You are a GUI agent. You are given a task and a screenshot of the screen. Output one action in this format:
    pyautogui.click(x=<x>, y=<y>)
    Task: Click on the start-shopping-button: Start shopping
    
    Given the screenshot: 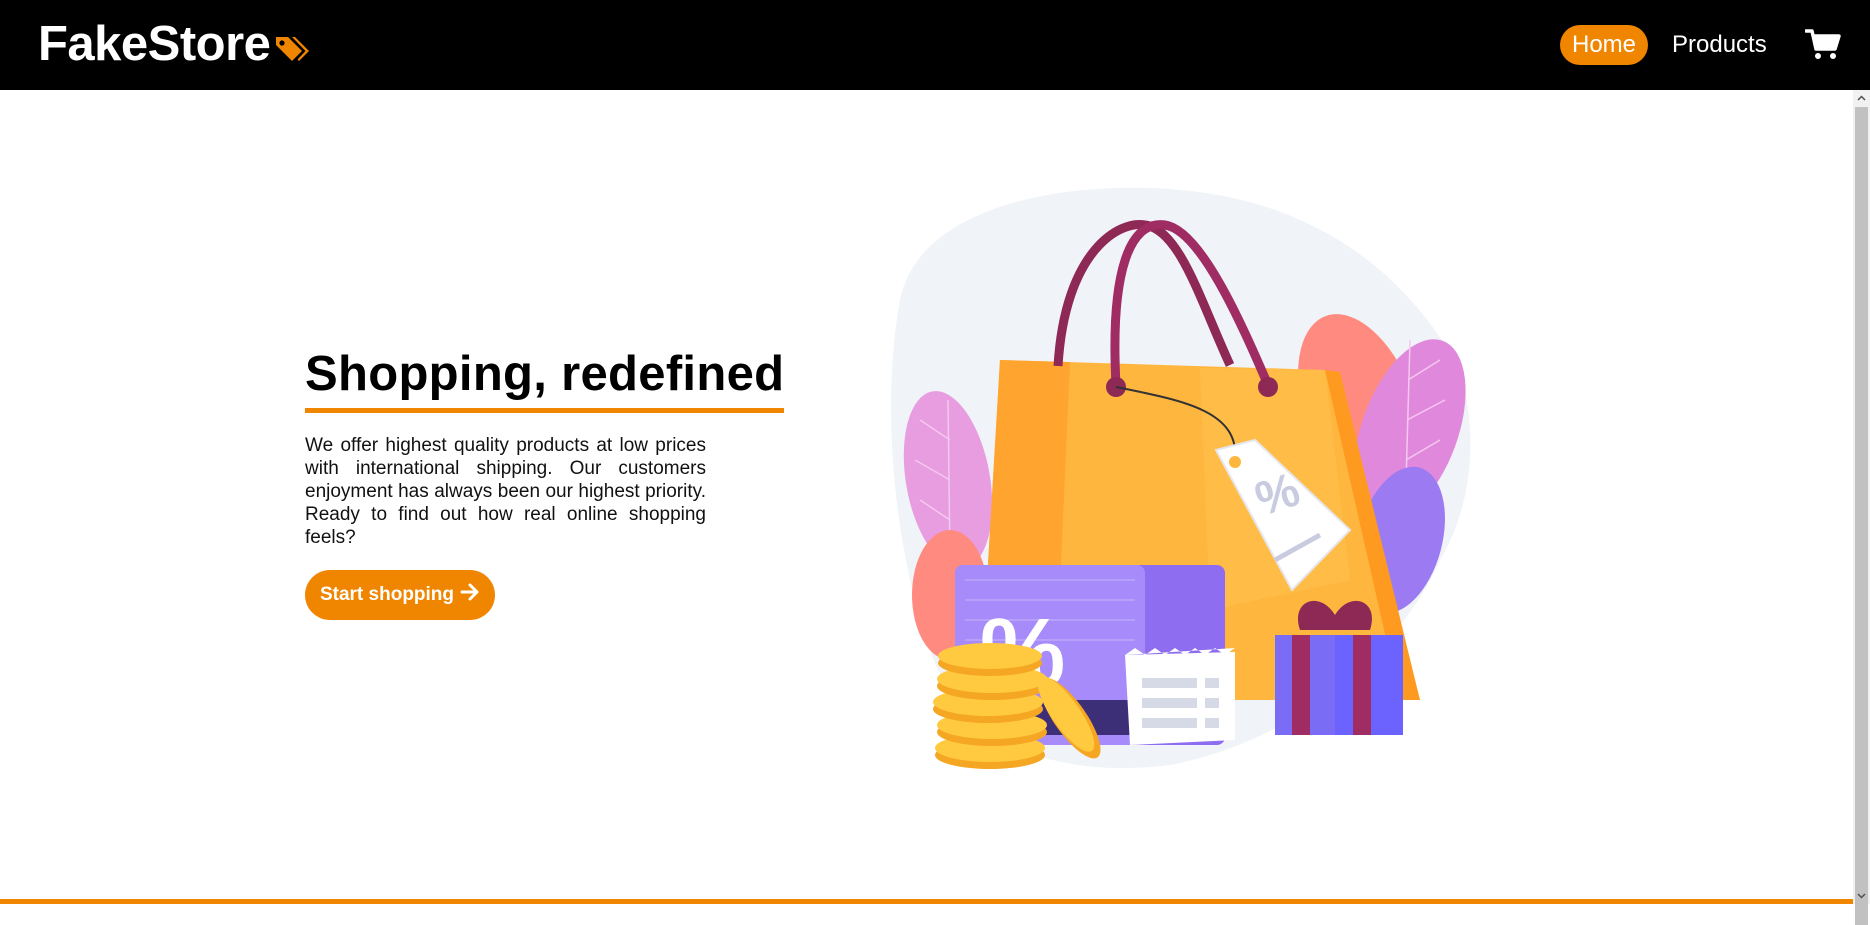 What is the action you would take?
    pyautogui.click(x=400, y=595)
    